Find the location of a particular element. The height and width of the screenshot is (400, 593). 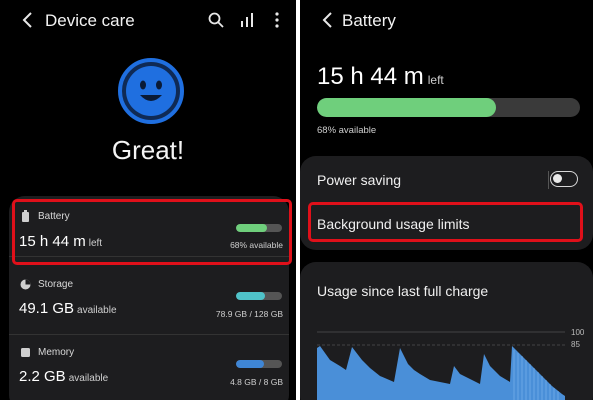

memory-label: Memory is located at coordinates (56, 352).